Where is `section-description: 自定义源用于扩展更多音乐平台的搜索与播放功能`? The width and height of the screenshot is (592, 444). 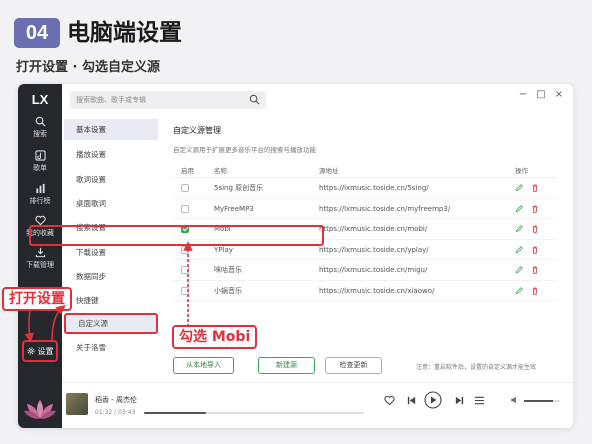 section-description: 自定义源用于扩展更多音乐平台的搜索与播放功能 is located at coordinates (244, 150).